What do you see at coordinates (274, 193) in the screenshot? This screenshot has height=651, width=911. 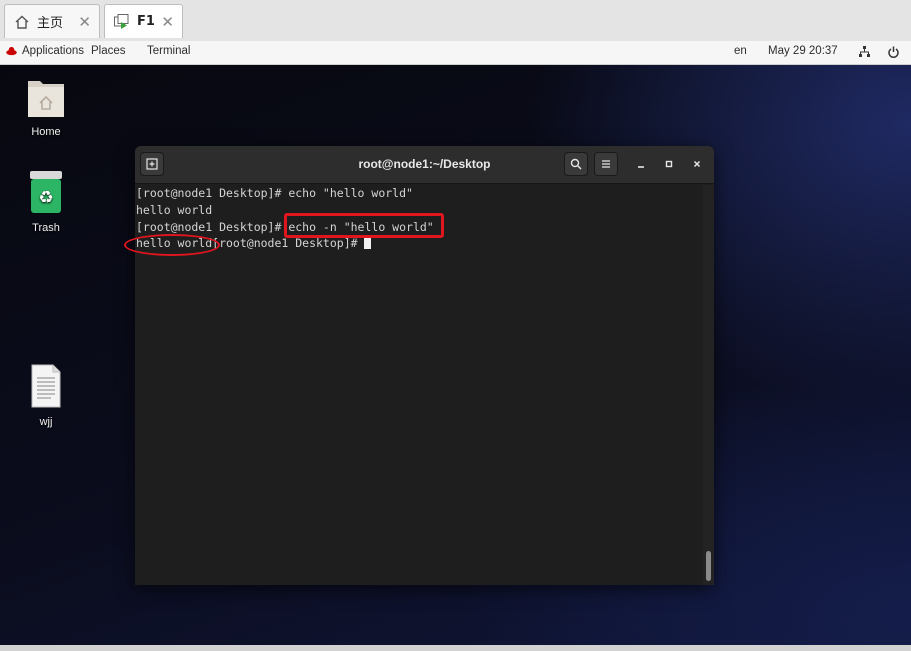 I see `terminal-line: [root@node1 Desktop]# echo "hello world"` at bounding box center [274, 193].